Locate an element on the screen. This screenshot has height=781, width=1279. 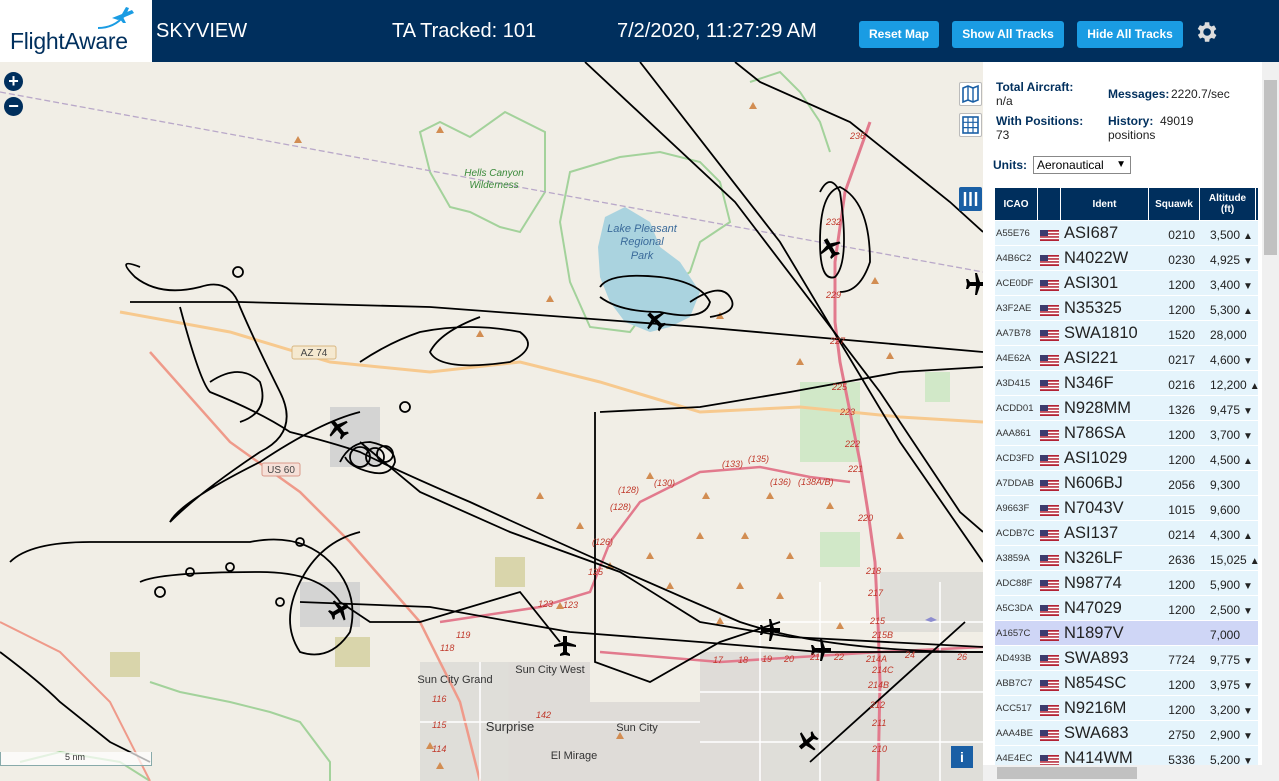
table-row: AD493B SWA893 7724 9,775 ▼ is located at coordinates (1126, 658).